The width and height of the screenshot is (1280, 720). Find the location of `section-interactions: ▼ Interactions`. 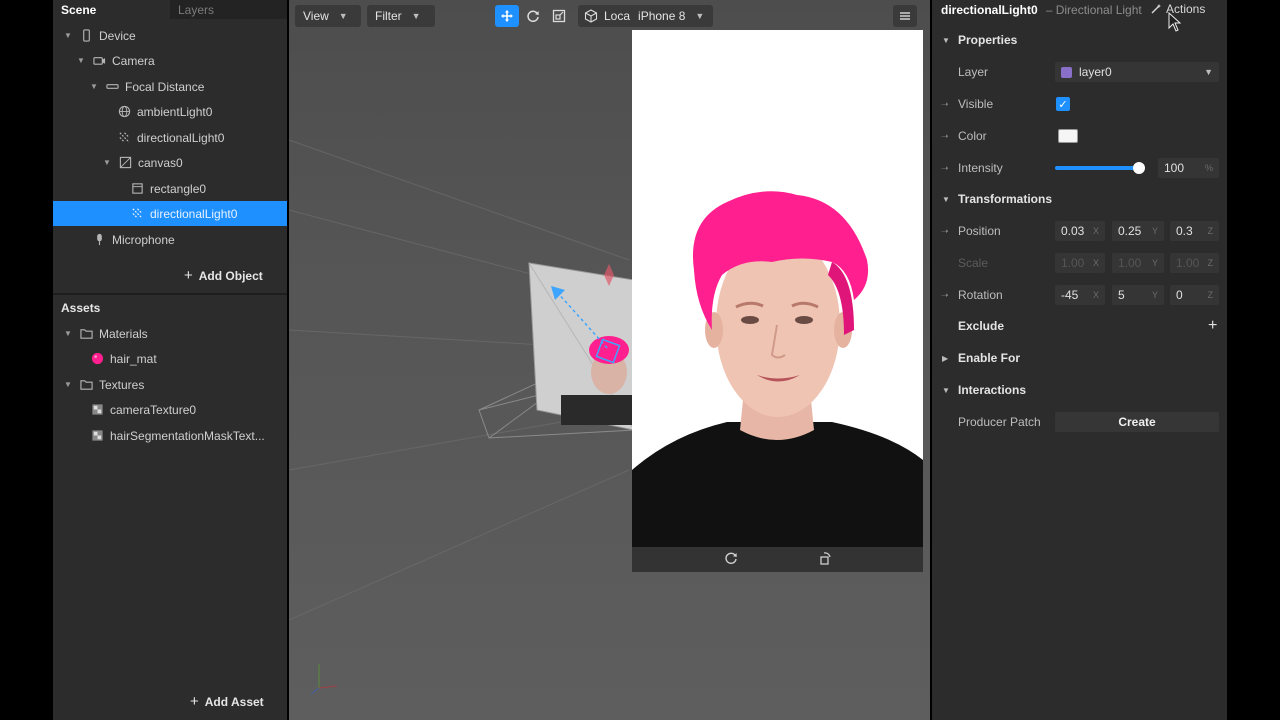

section-interactions: ▼ Interactions is located at coordinates (1079, 390).